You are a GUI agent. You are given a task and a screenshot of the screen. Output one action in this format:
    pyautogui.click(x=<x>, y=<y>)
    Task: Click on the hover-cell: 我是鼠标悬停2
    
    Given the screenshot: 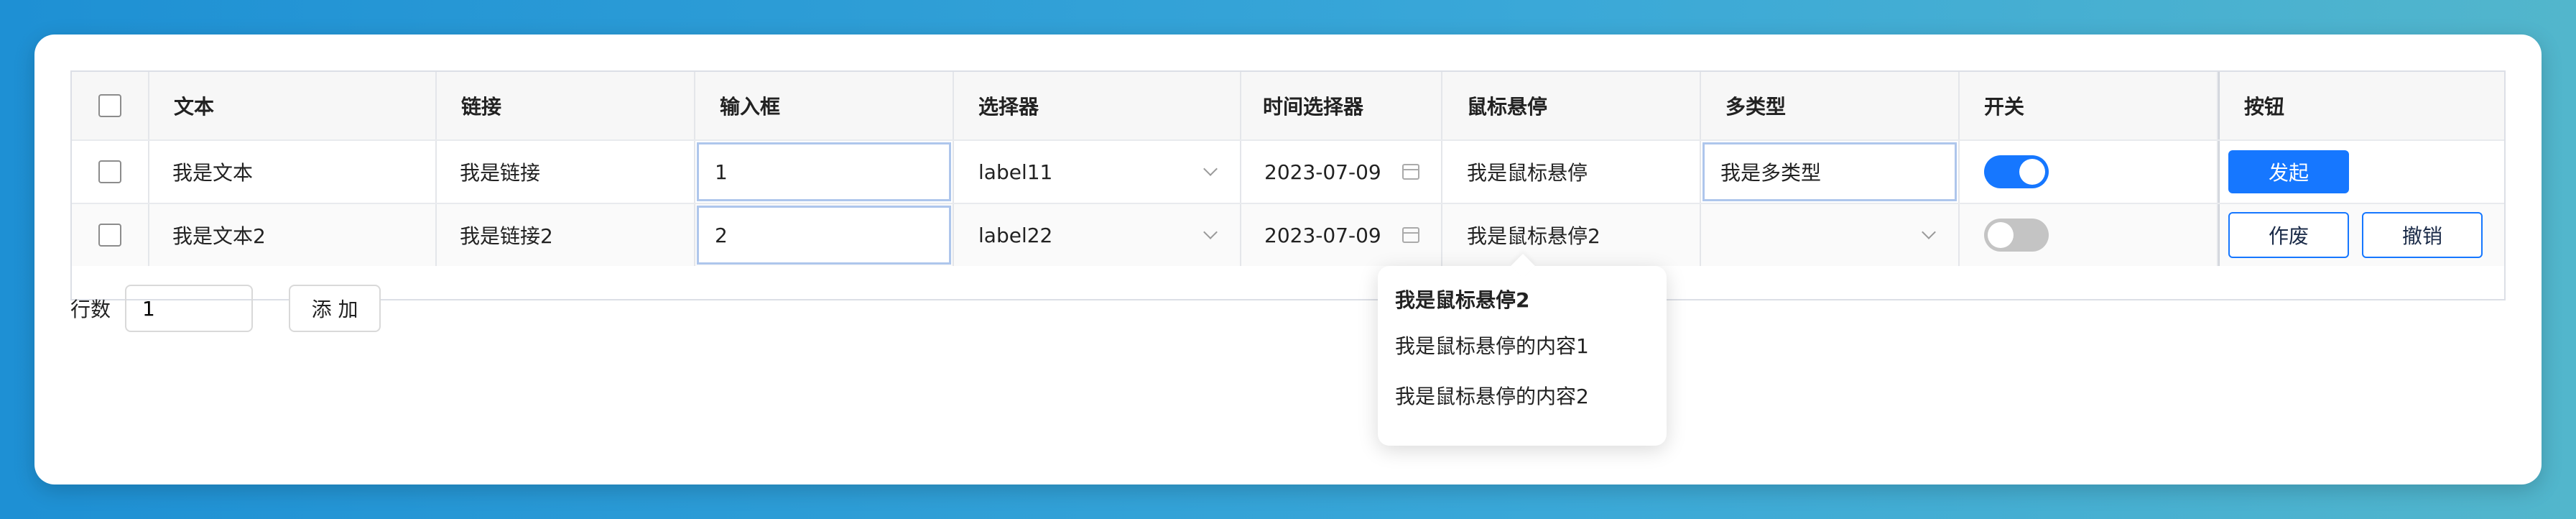 What is the action you would take?
    pyautogui.click(x=1571, y=235)
    